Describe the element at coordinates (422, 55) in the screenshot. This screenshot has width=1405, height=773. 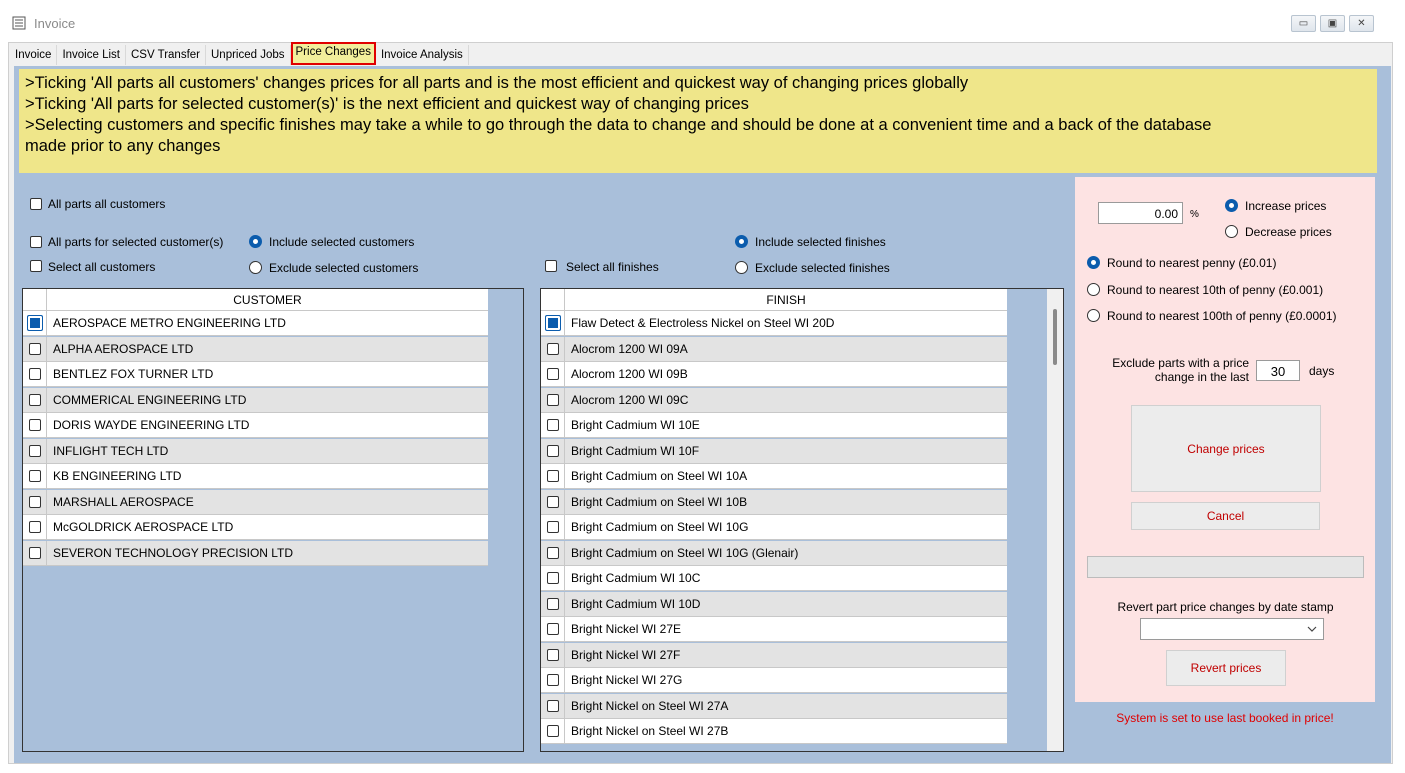
I see `tab-invoice-analysis: Invoice Analysis` at that location.